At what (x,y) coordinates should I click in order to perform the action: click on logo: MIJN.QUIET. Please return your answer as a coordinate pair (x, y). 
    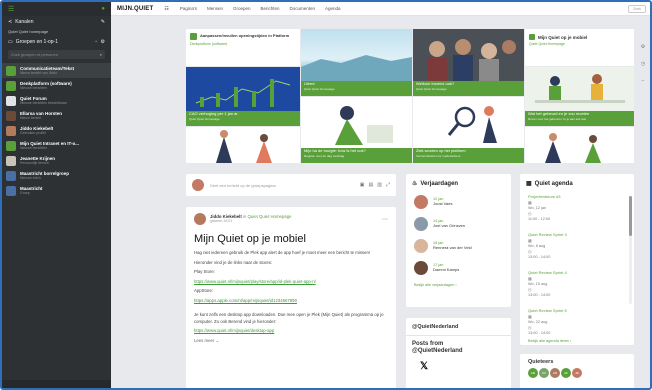
    Looking at the image, I should click on (135, 9).